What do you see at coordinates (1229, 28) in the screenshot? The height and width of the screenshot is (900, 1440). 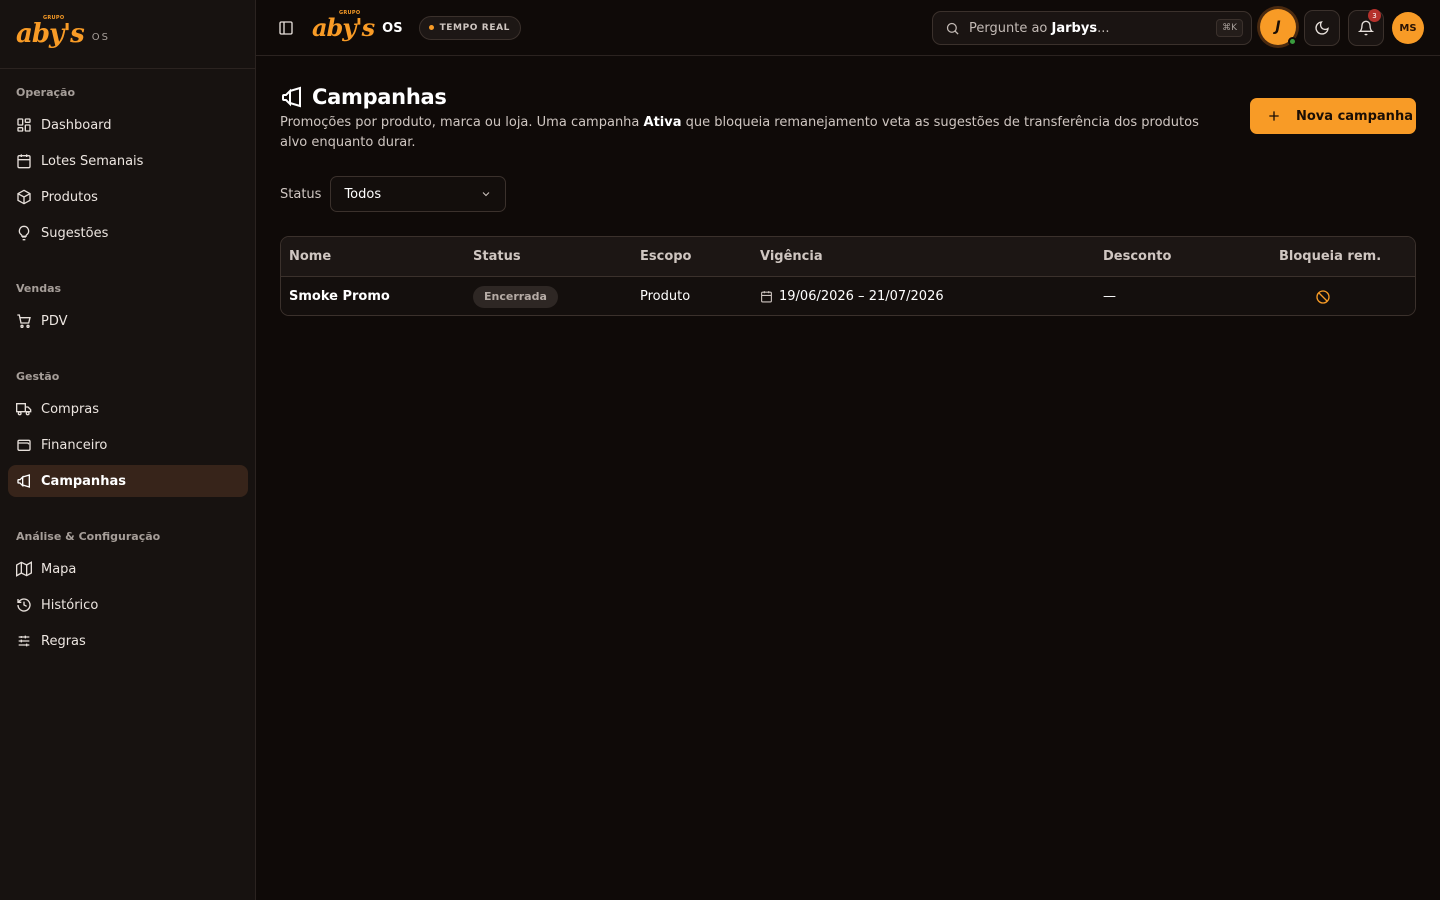 I see `shortcut-hint: ⌘K` at bounding box center [1229, 28].